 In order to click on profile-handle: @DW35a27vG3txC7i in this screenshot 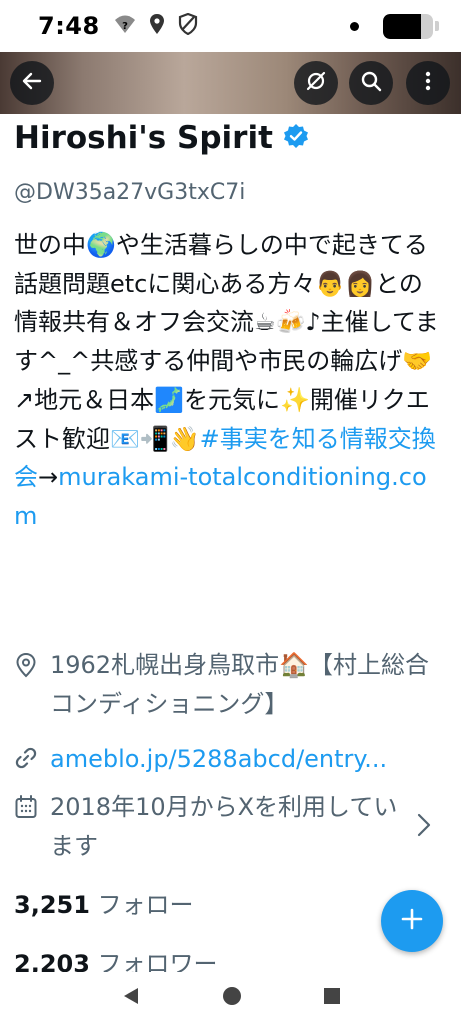, I will do `click(130, 192)`.